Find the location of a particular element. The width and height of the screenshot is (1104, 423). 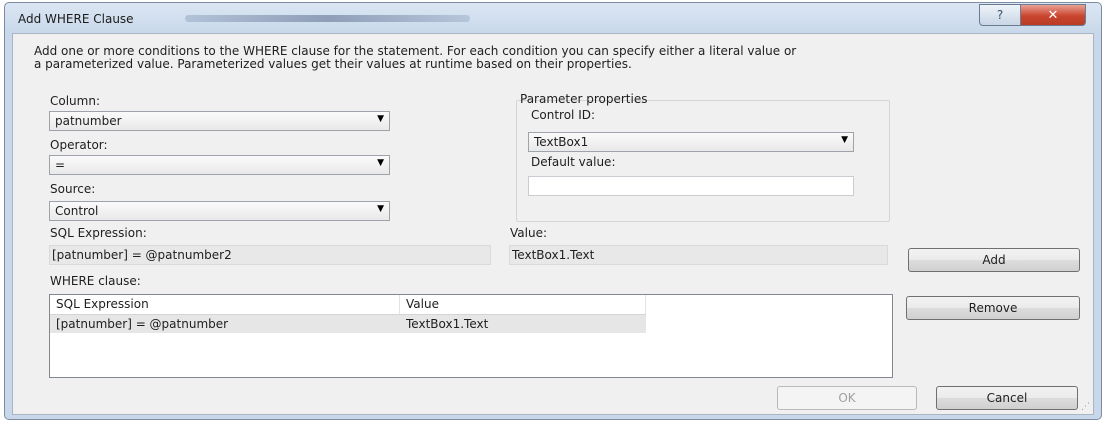

default-value-input is located at coordinates (691, 186).